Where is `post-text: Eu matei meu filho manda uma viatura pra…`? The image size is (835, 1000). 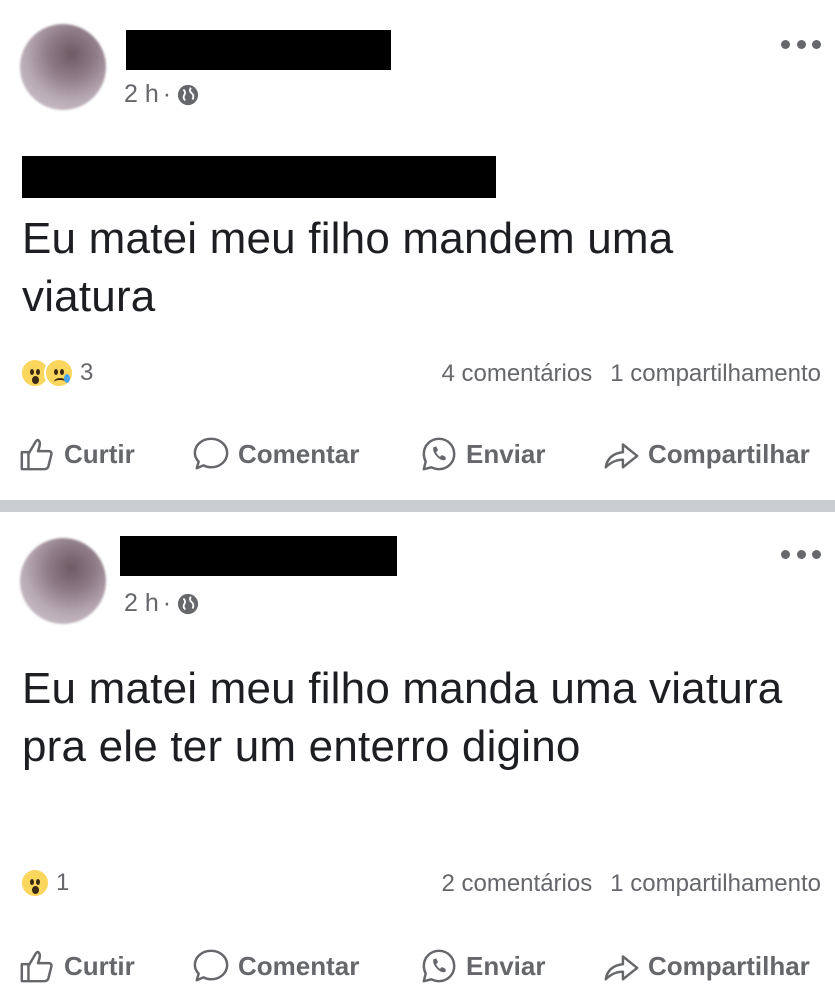
post-text: Eu matei meu filho manda uma viatura pra… is located at coordinates (402, 717).